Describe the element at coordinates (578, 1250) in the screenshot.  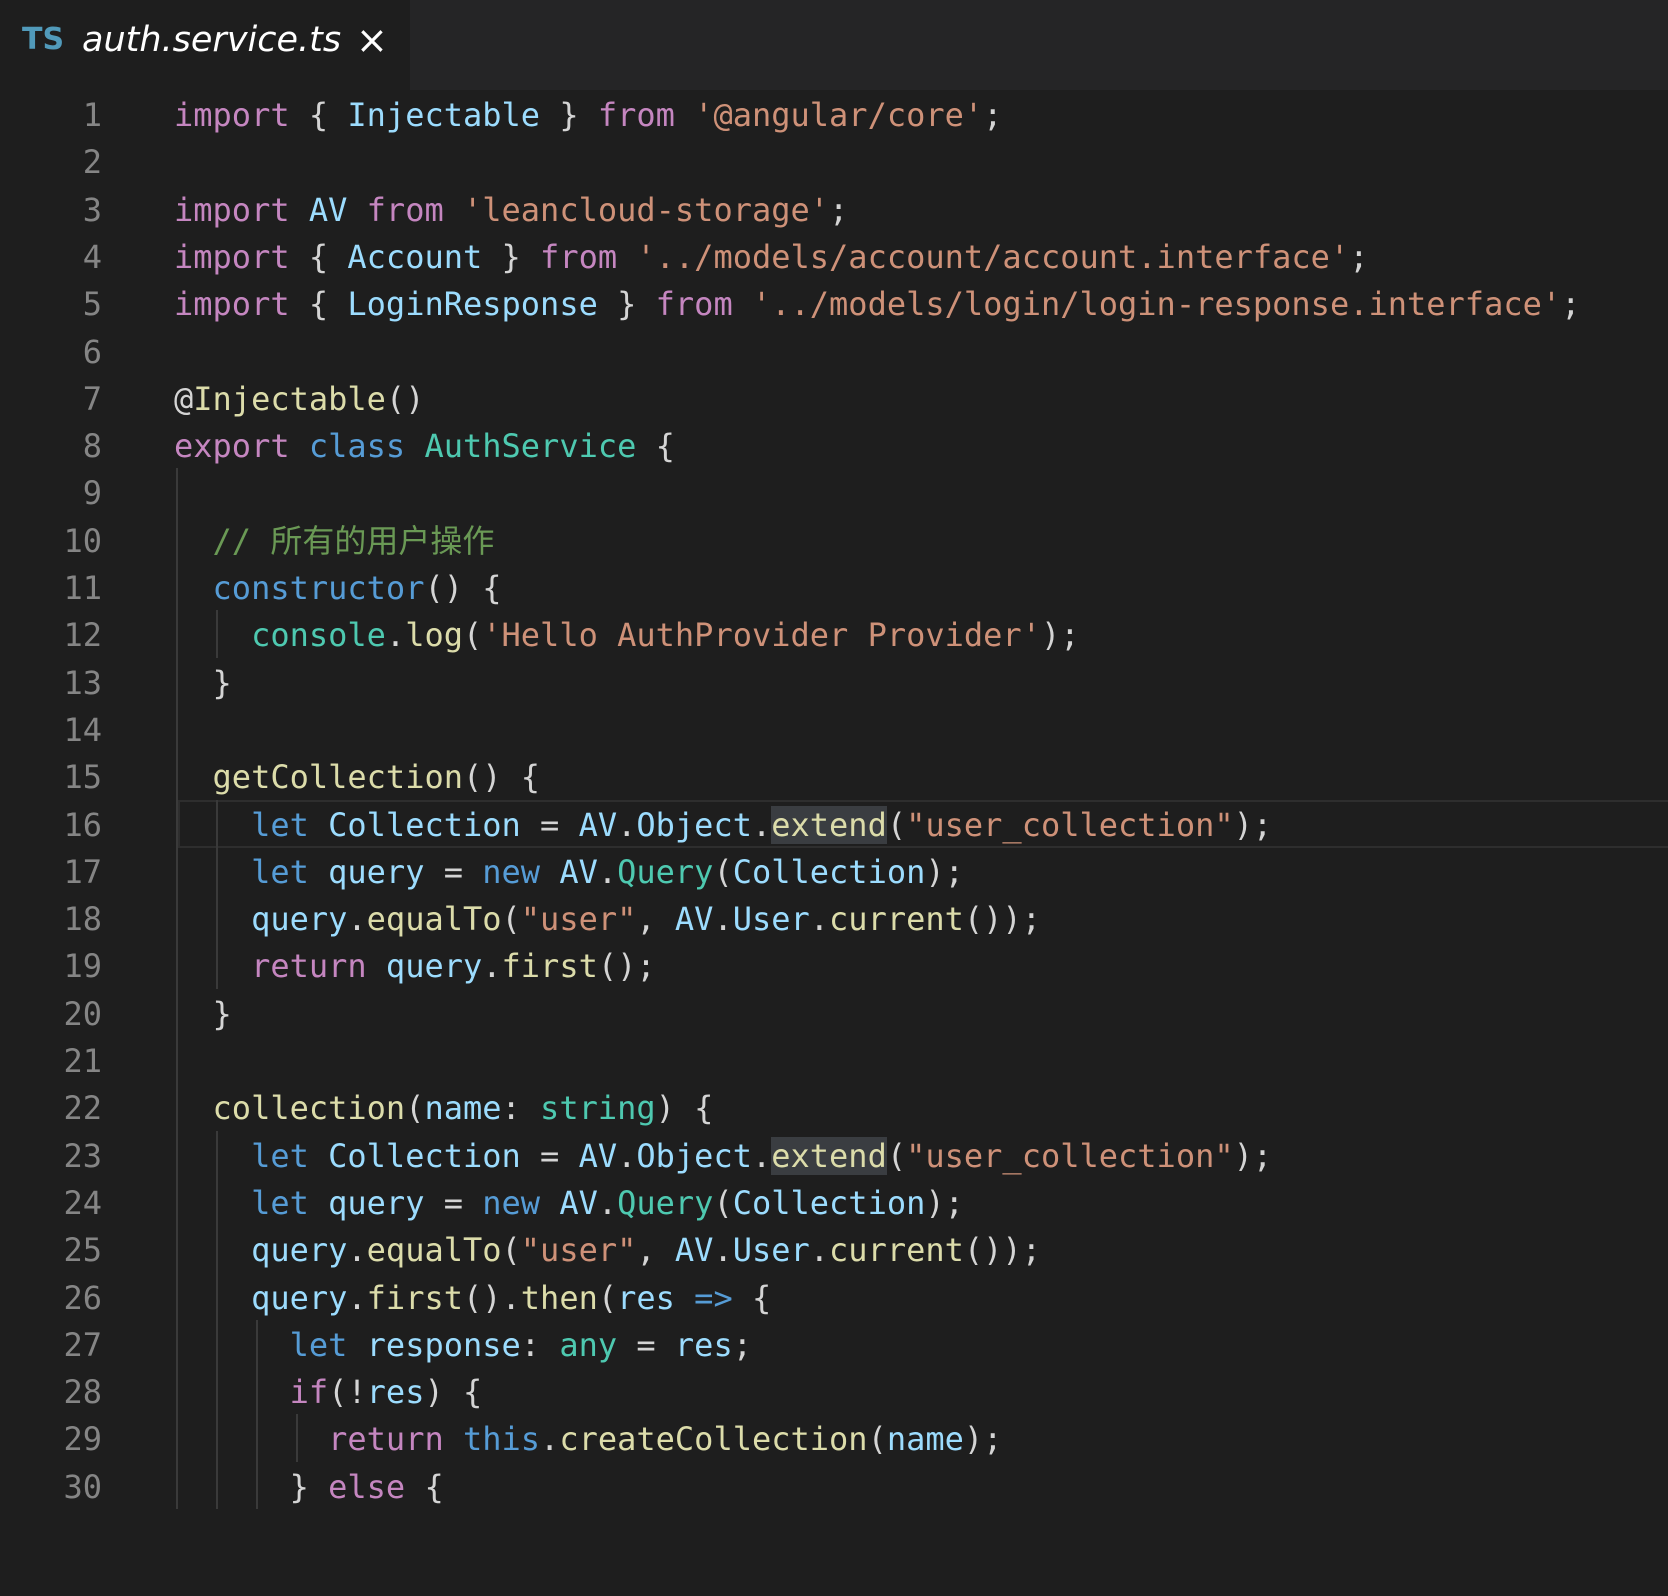
I see `code-token: "user"` at that location.